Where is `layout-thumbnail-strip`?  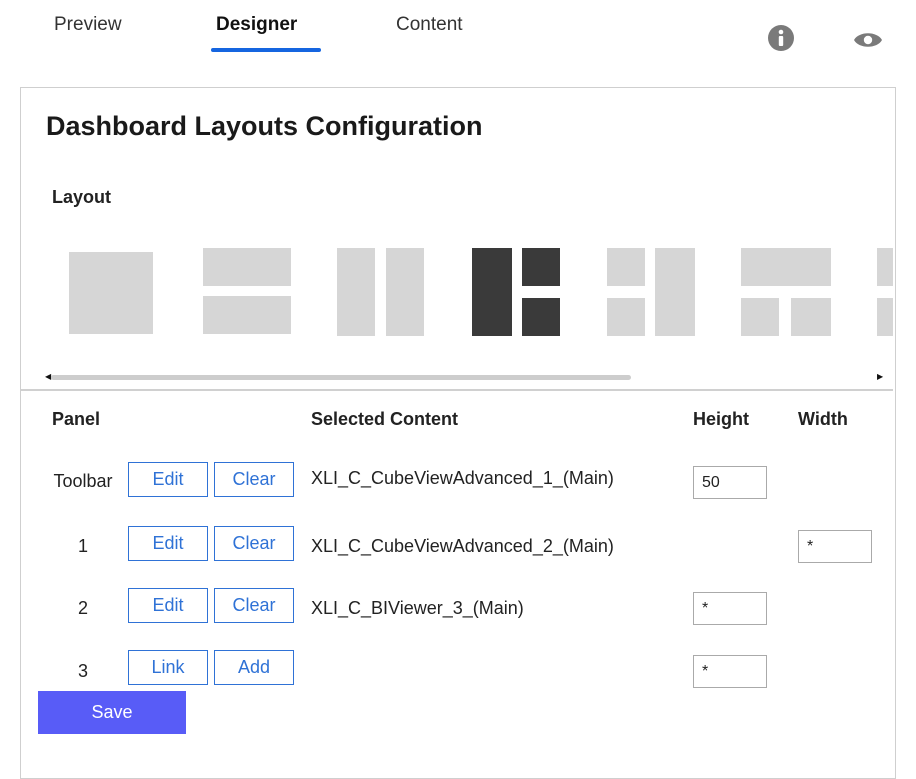
layout-thumbnail-strip is located at coordinates (457, 293).